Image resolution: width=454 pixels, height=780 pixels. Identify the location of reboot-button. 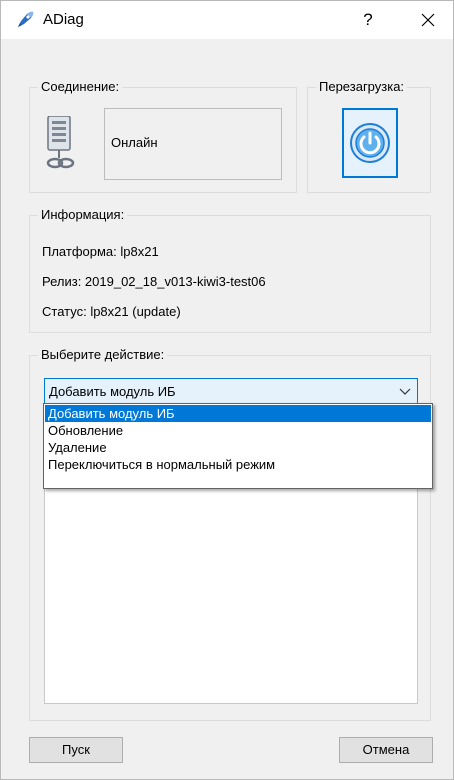
(370, 143).